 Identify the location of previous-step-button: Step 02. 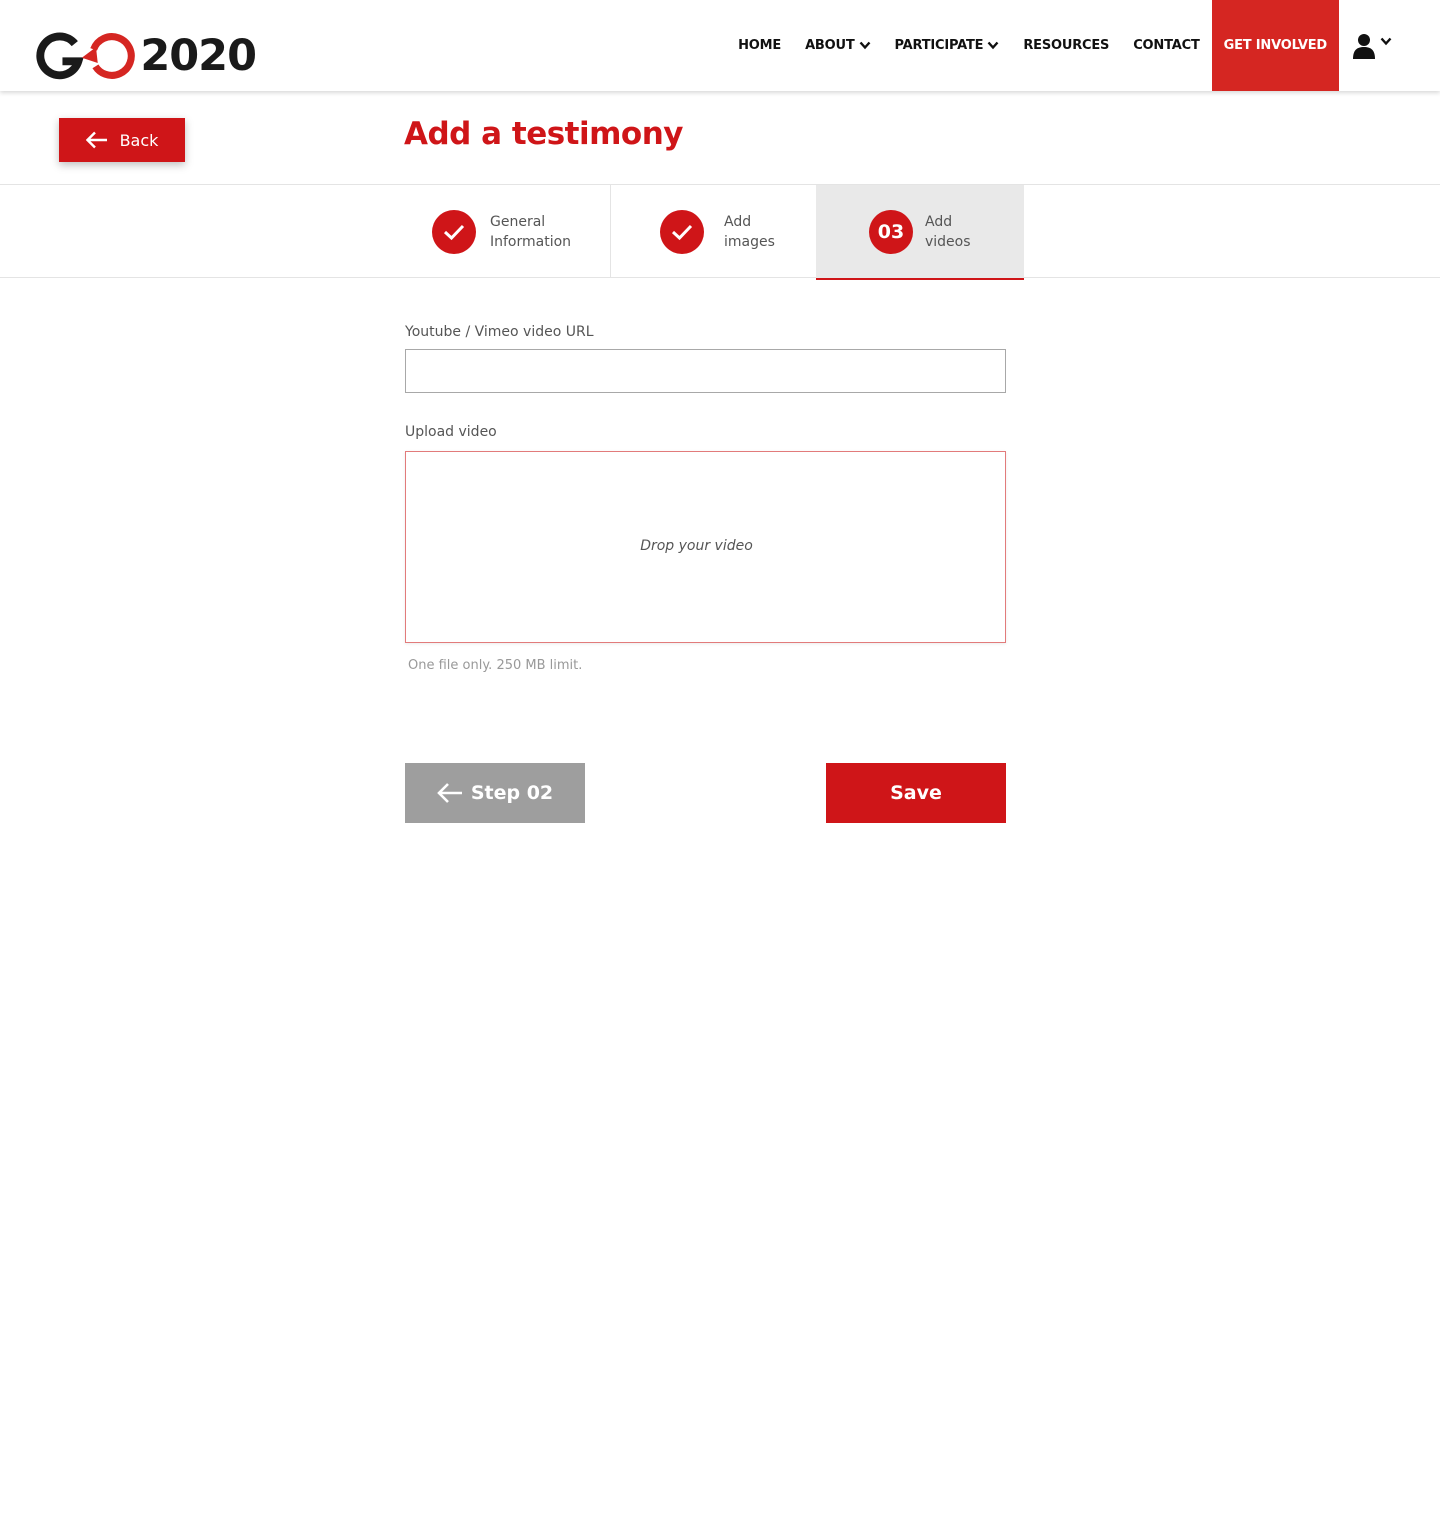
(495, 793).